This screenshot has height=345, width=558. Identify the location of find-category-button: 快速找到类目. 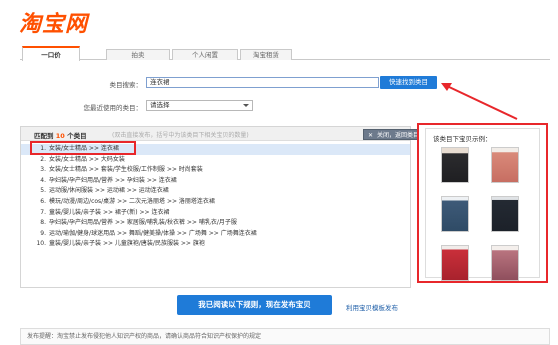
(408, 82).